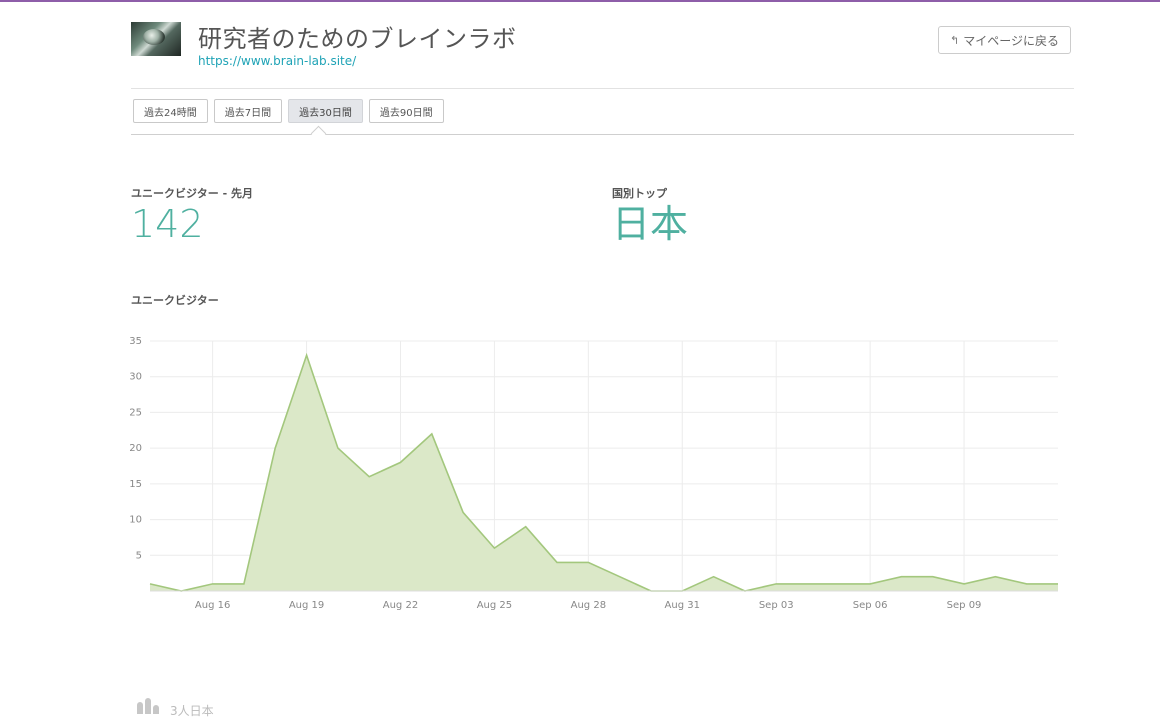 The image size is (1160, 719). I want to click on y-tick-label: 20, so click(135, 448).